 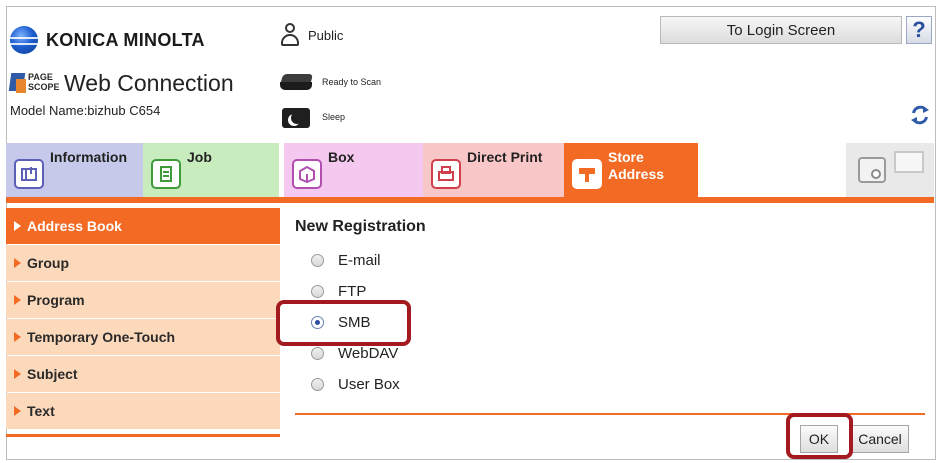 I want to click on store-address-icon, so click(x=587, y=174).